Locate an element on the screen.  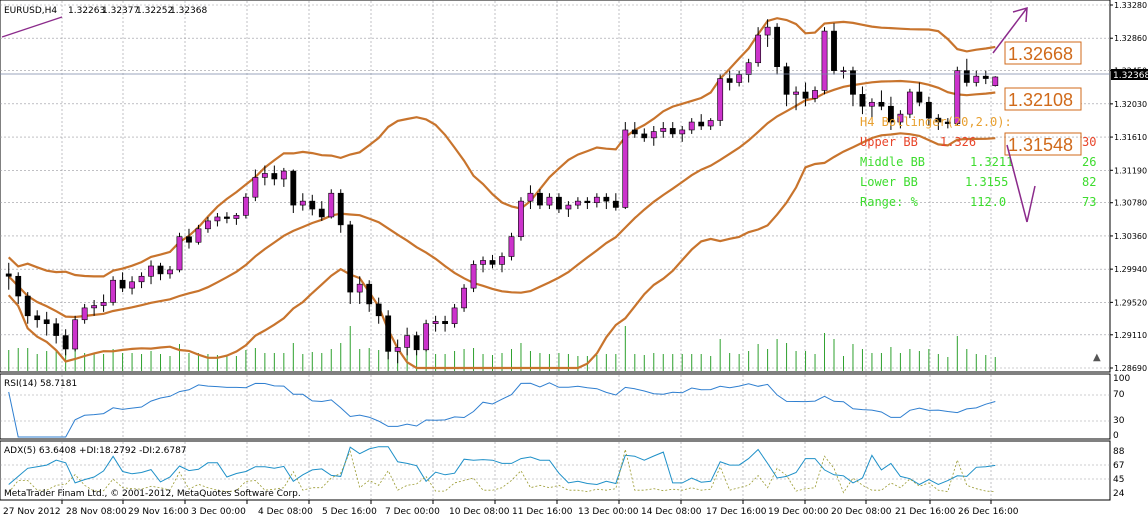
range-value: 112.0 is located at coordinates (988, 202).